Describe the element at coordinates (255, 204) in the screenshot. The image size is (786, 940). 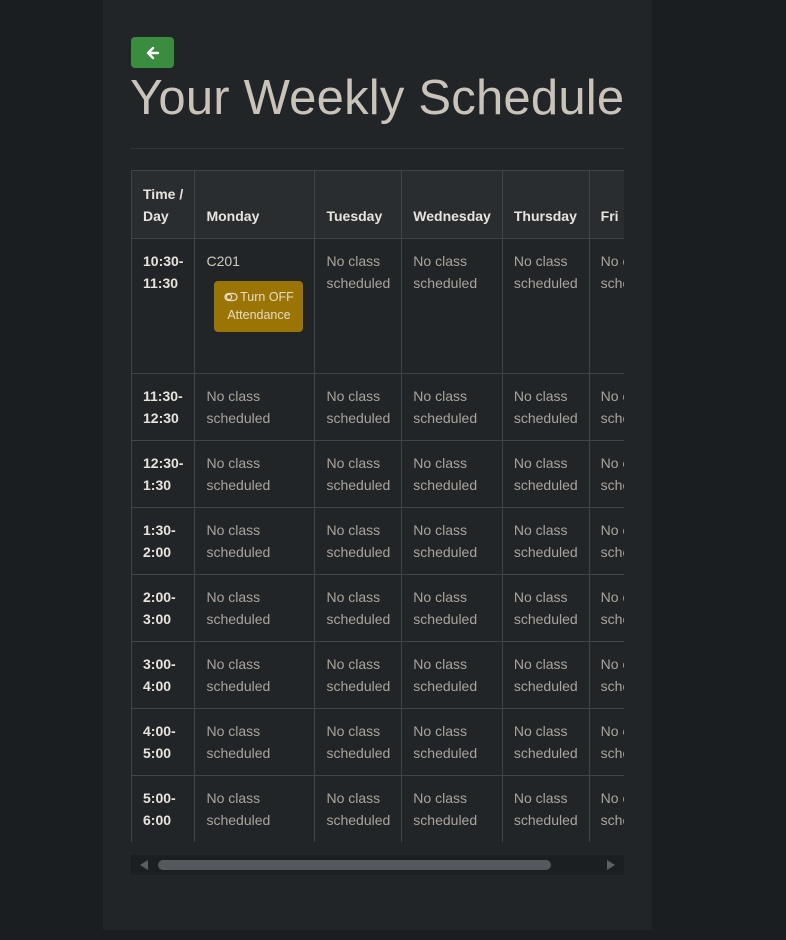
I see `header-day: Monday` at that location.